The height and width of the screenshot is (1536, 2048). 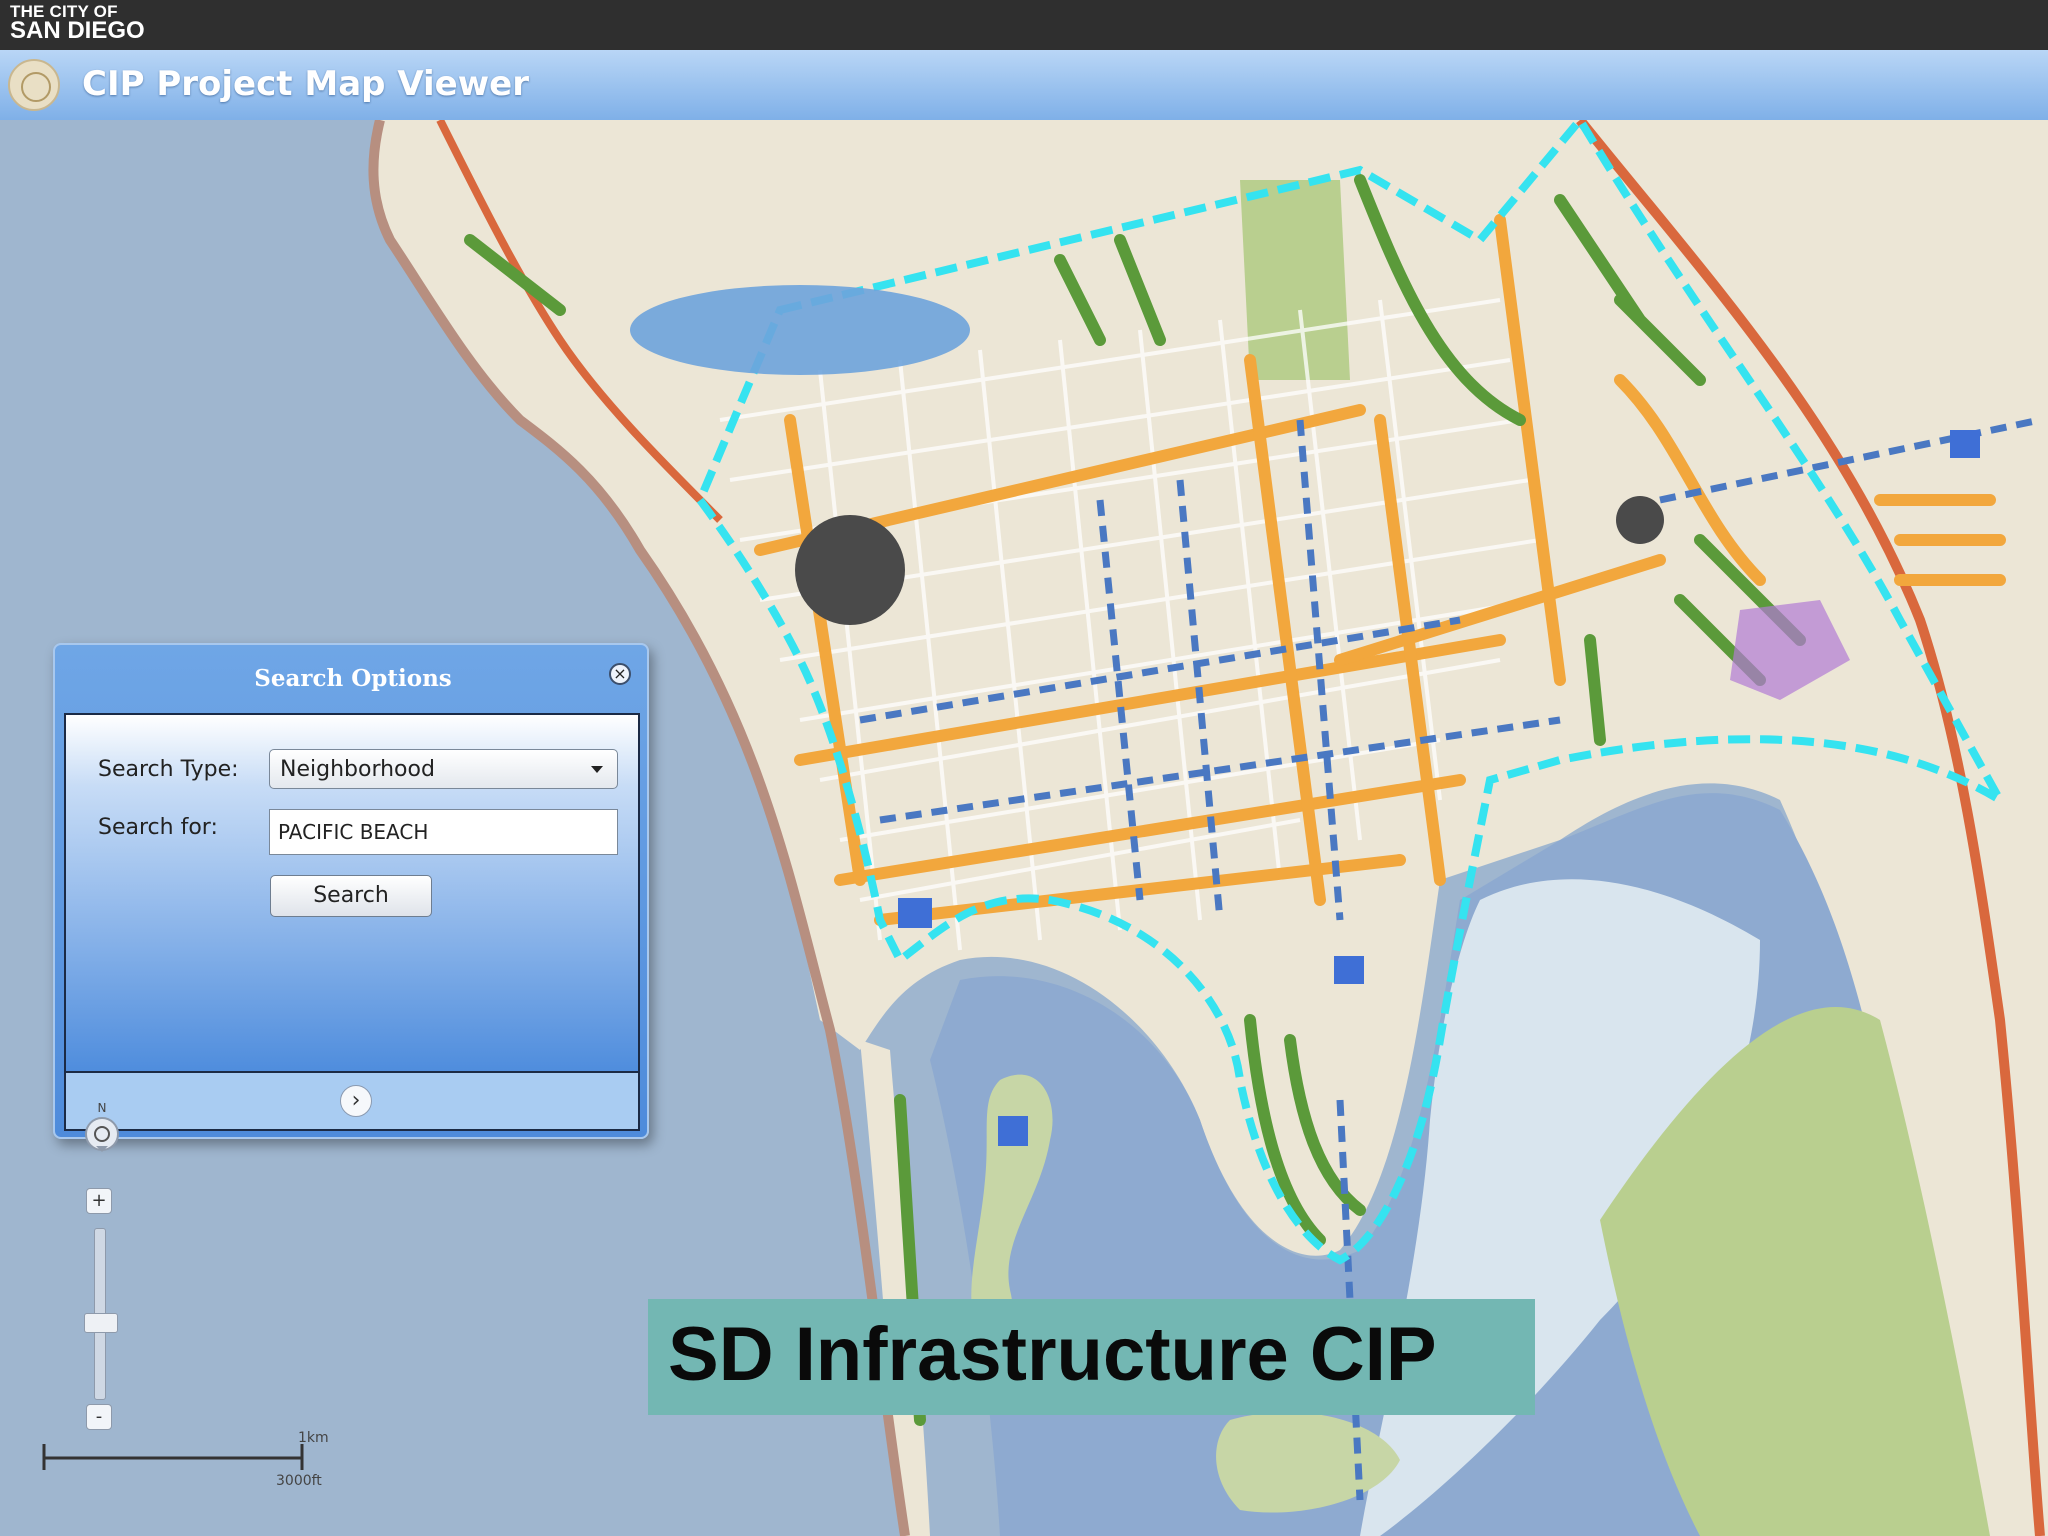 I want to click on zoom-in-icon: +, so click(x=99, y=1201).